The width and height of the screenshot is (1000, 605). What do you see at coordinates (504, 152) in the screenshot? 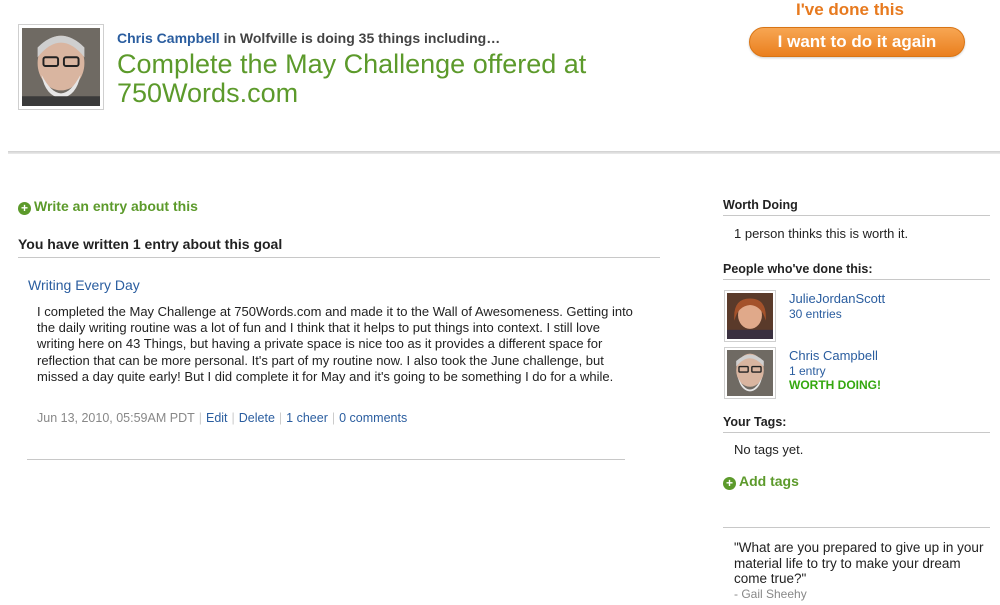
I see `header-divider` at bounding box center [504, 152].